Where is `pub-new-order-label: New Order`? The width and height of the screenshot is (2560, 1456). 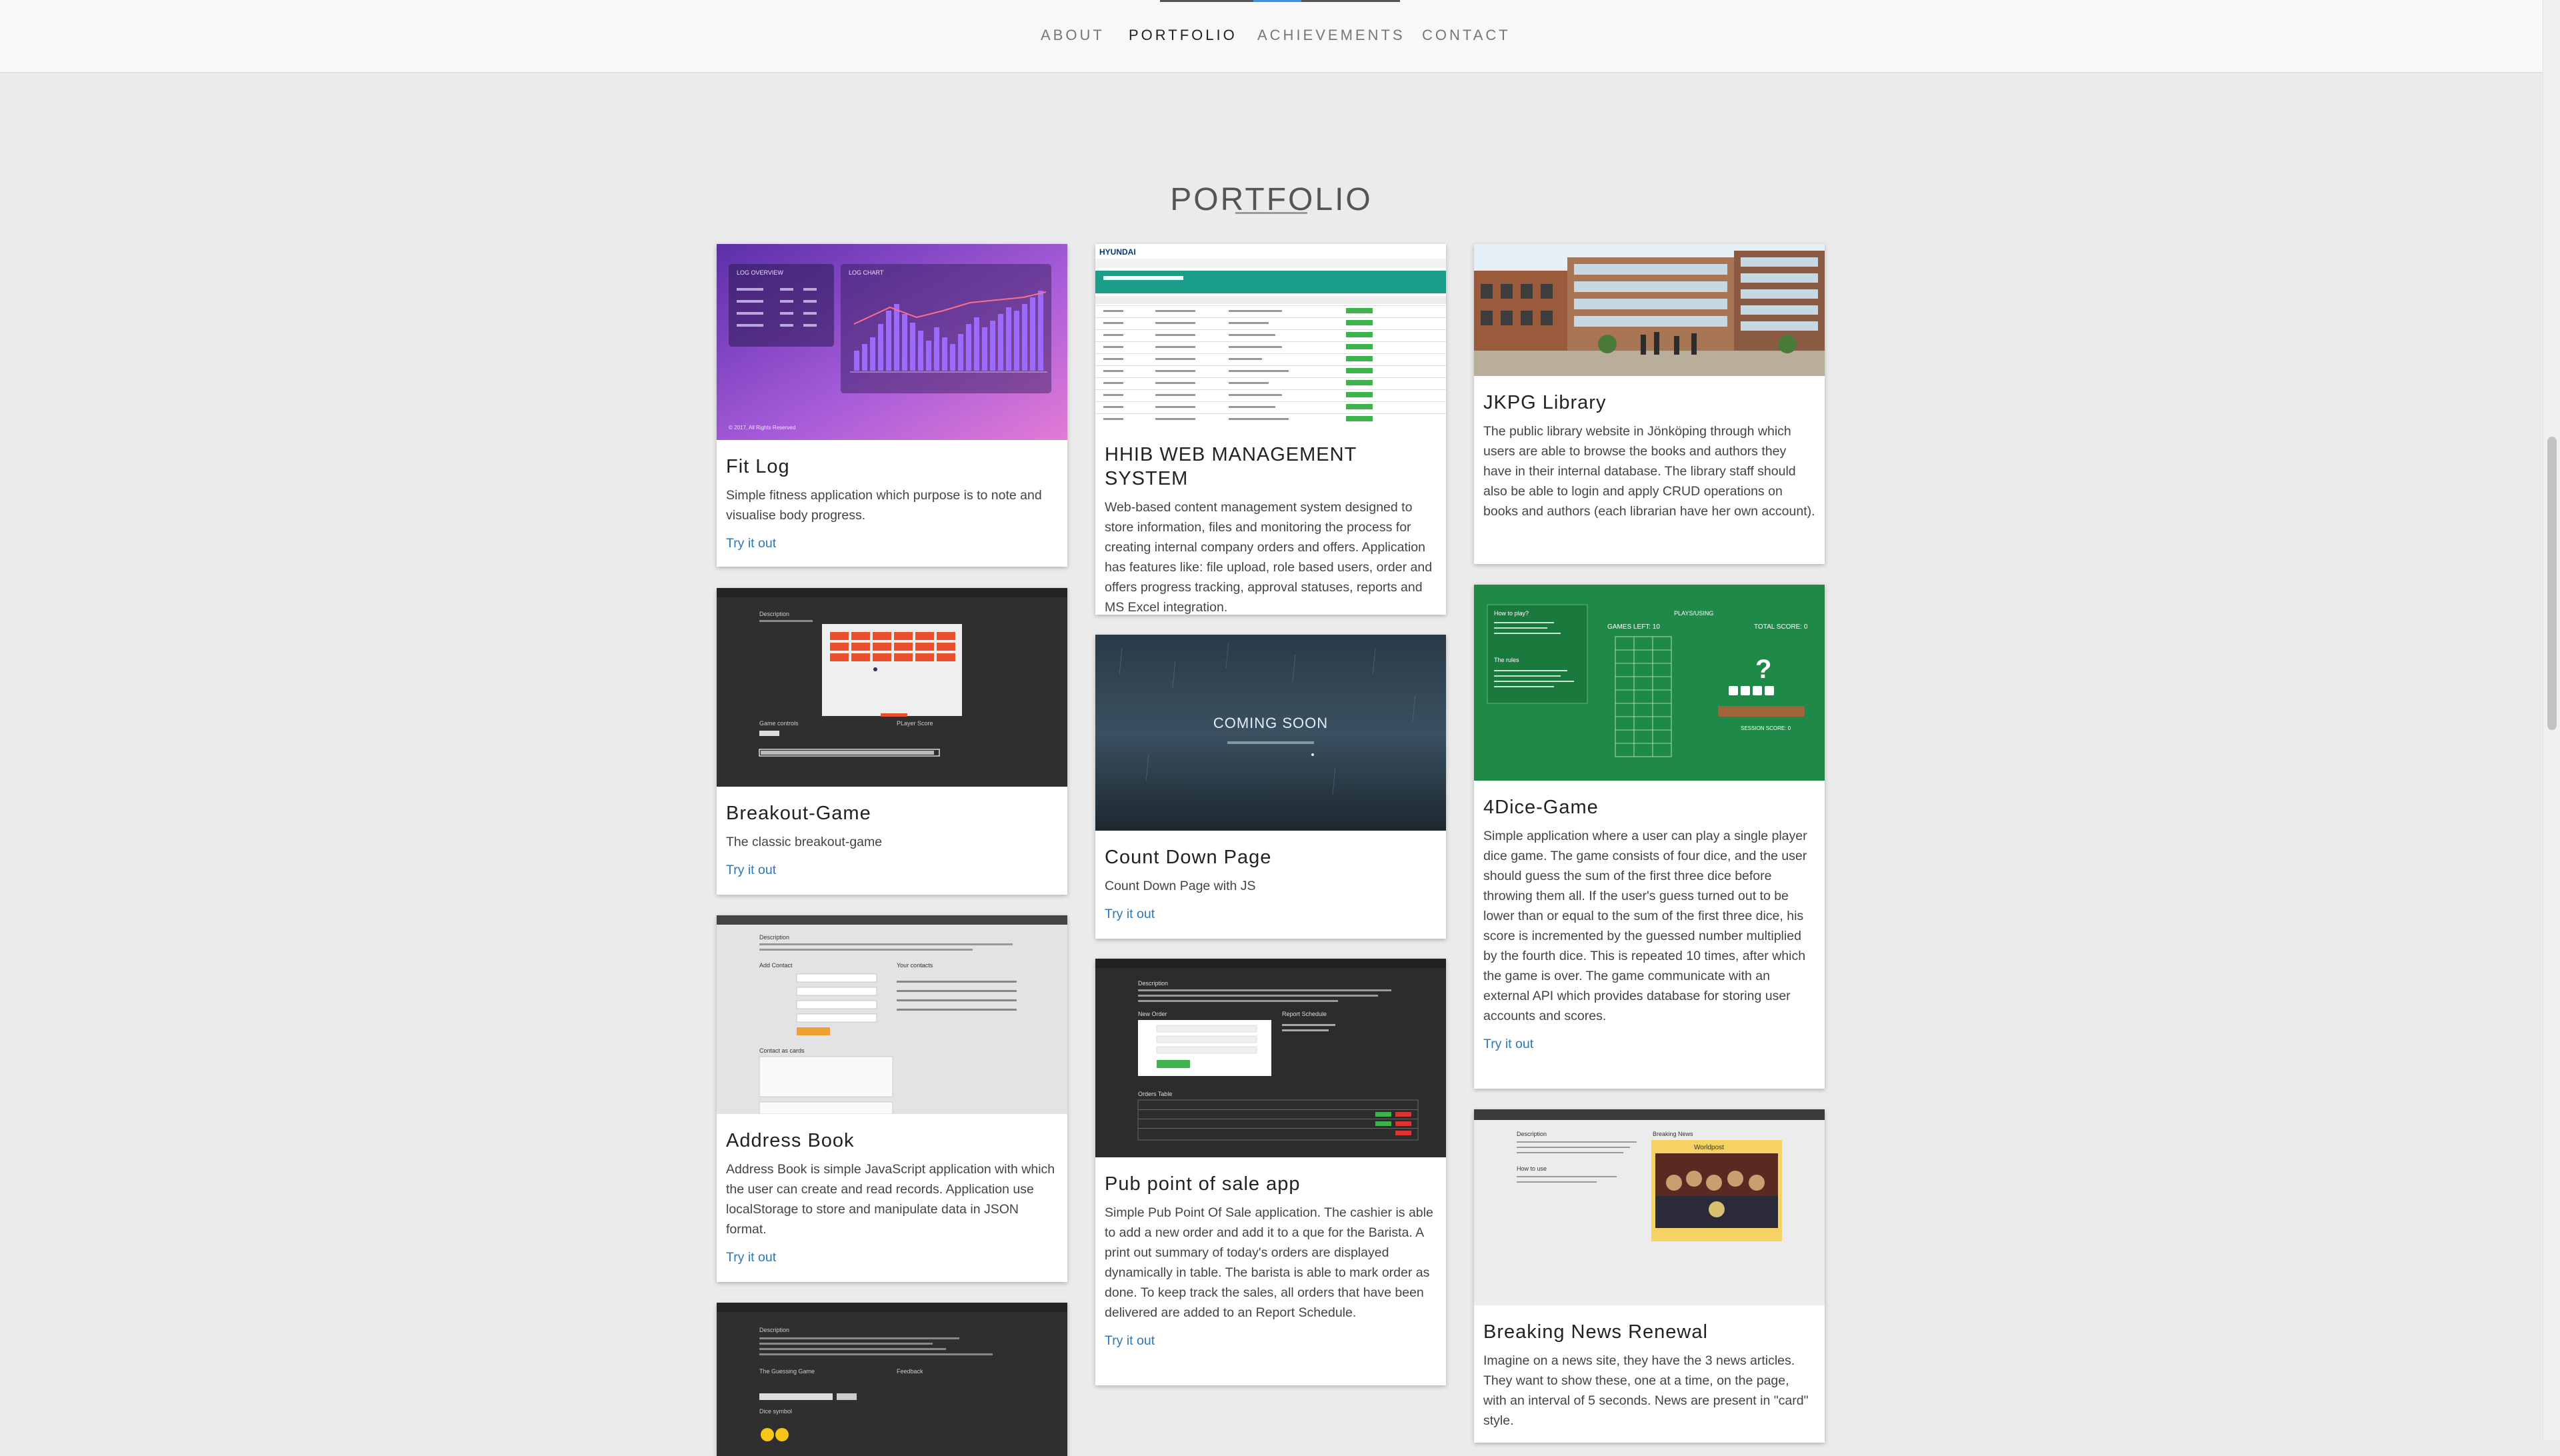 pub-new-order-label: New Order is located at coordinates (1152, 1014).